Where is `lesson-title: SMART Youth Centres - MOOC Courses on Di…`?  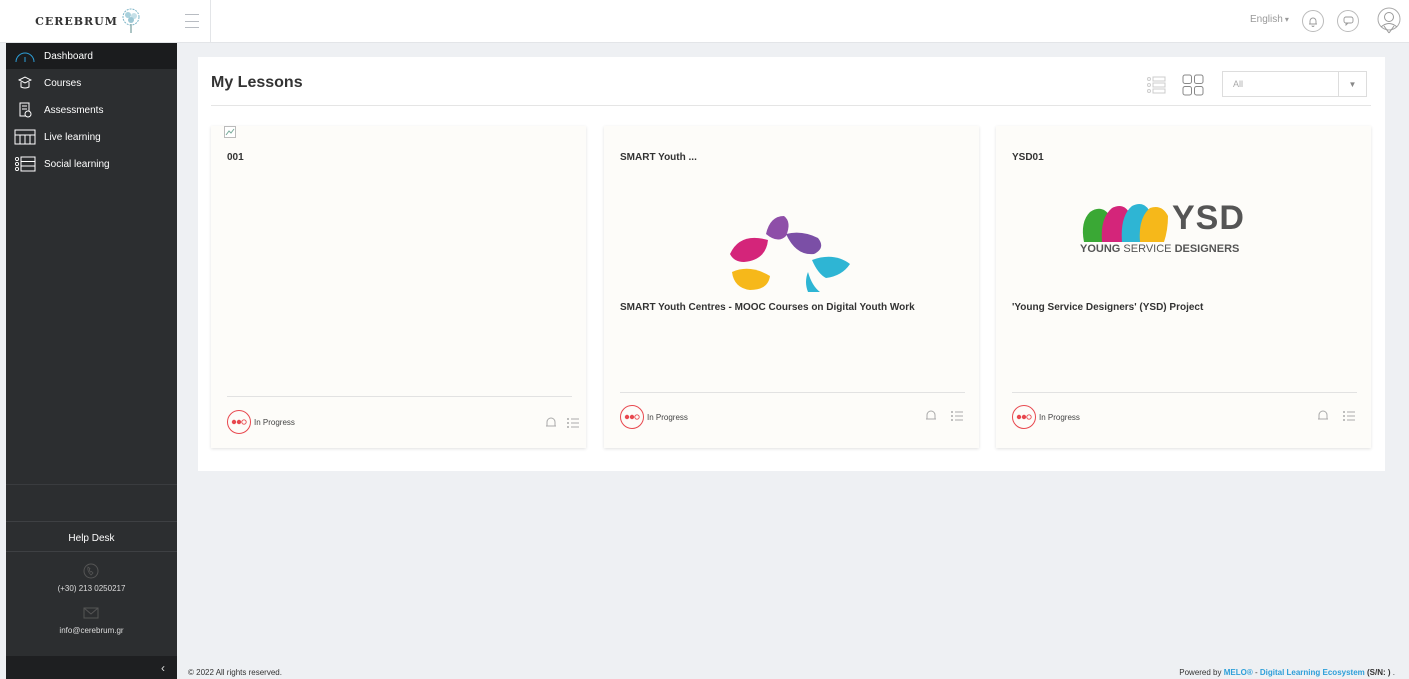
lesson-title: SMART Youth Centres - MOOC Courses on Di… is located at coordinates (767, 307).